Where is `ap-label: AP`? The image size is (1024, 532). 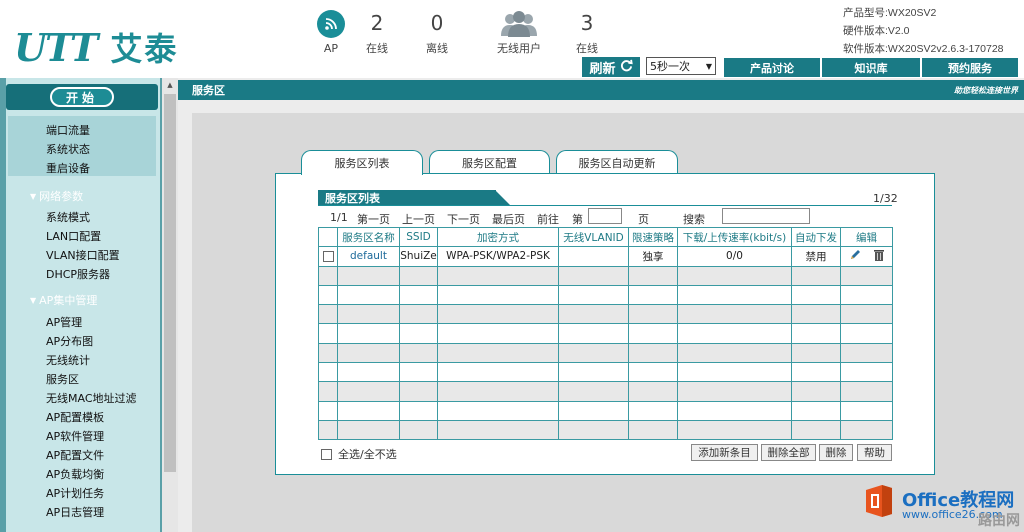 ap-label: AP is located at coordinates (331, 48).